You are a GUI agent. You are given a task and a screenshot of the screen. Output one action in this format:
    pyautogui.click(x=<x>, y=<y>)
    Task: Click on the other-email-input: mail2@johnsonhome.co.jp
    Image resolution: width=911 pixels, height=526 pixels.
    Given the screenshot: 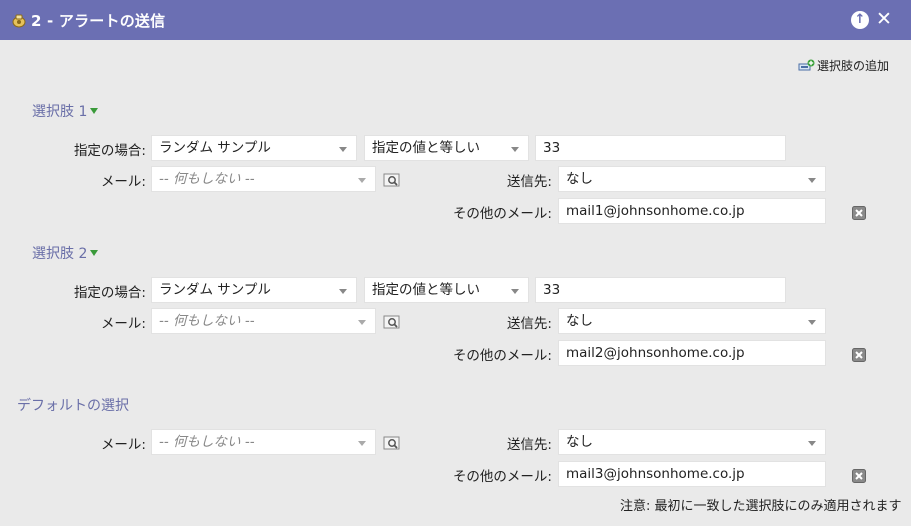 What is the action you would take?
    pyautogui.click(x=692, y=353)
    